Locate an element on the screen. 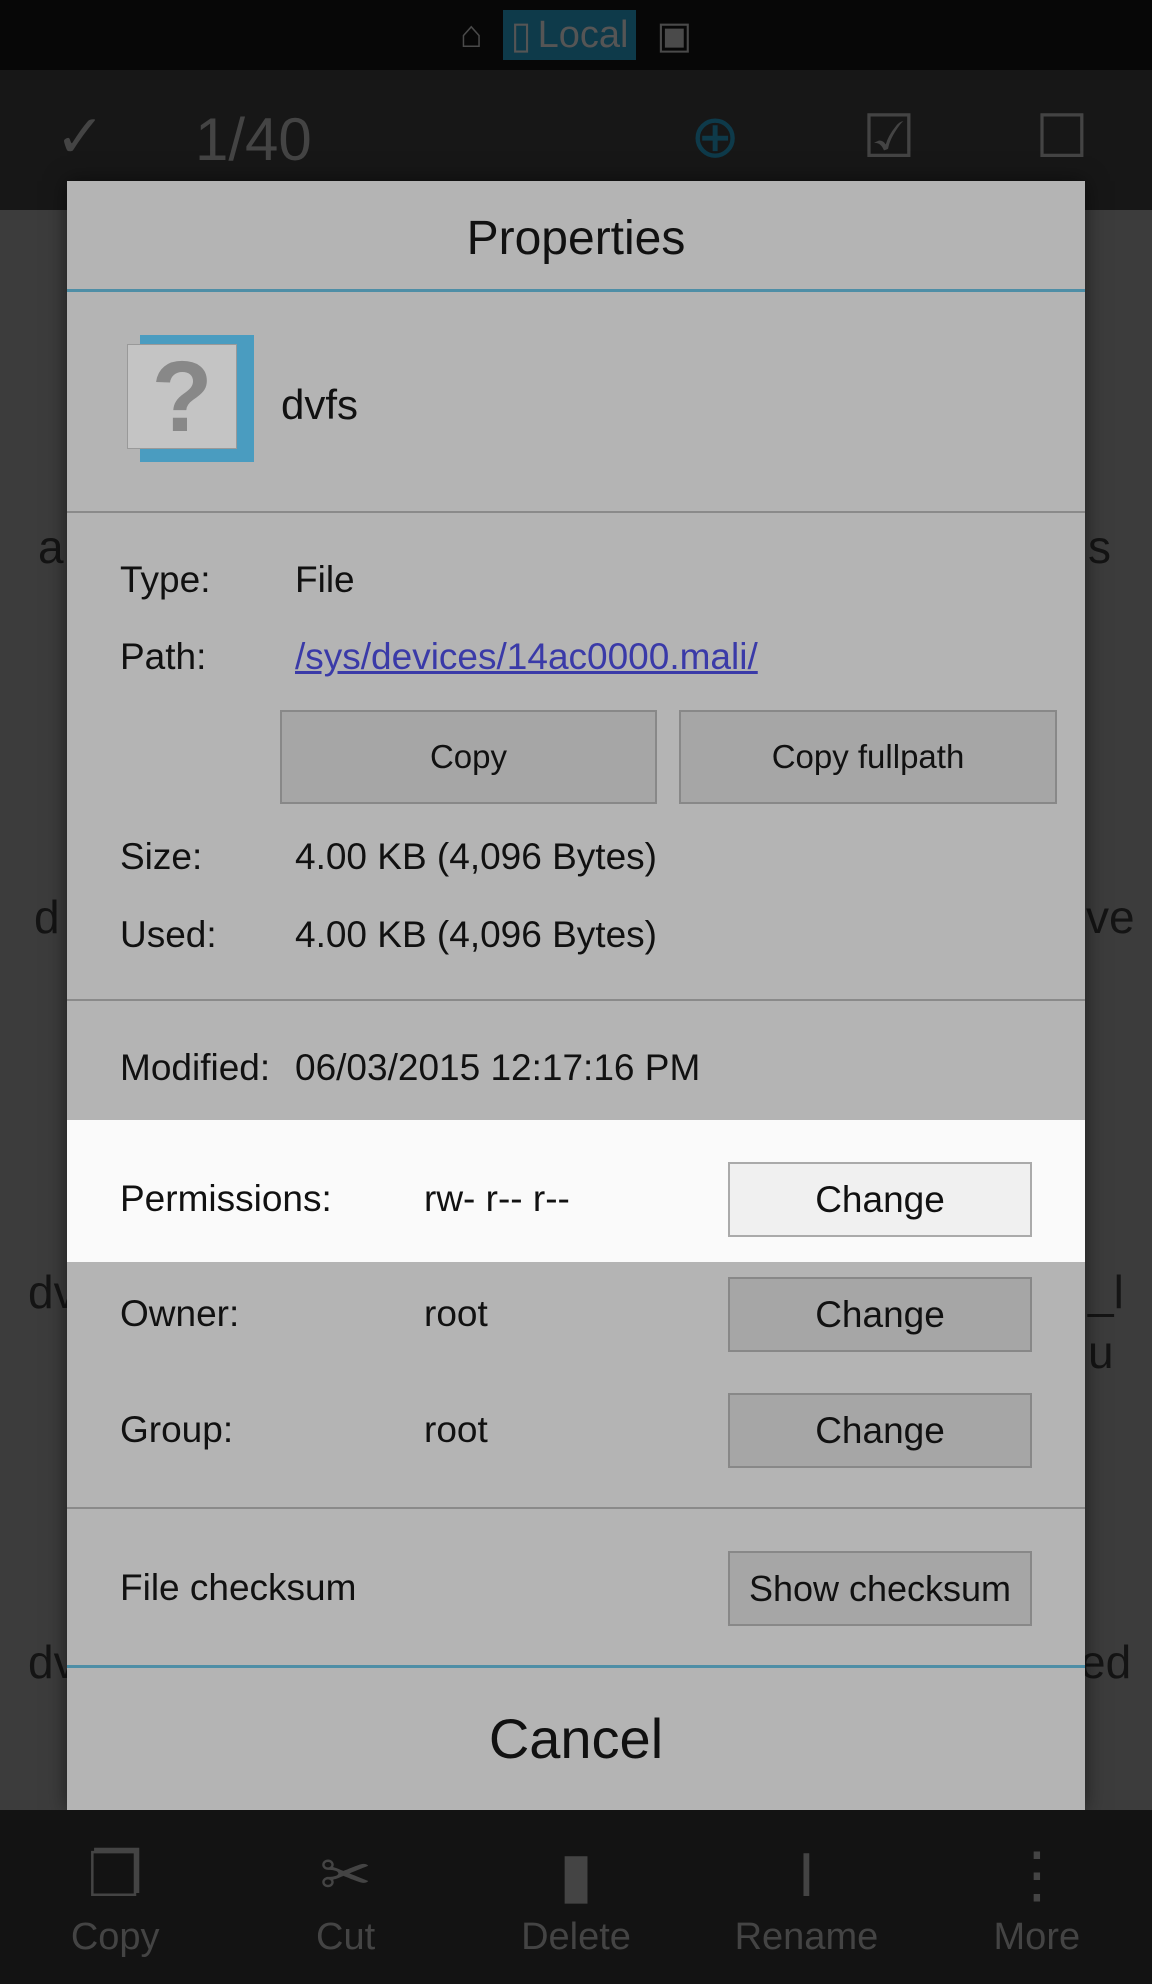 The height and width of the screenshot is (1984, 1152). used-label: Used: is located at coordinates (168, 934).